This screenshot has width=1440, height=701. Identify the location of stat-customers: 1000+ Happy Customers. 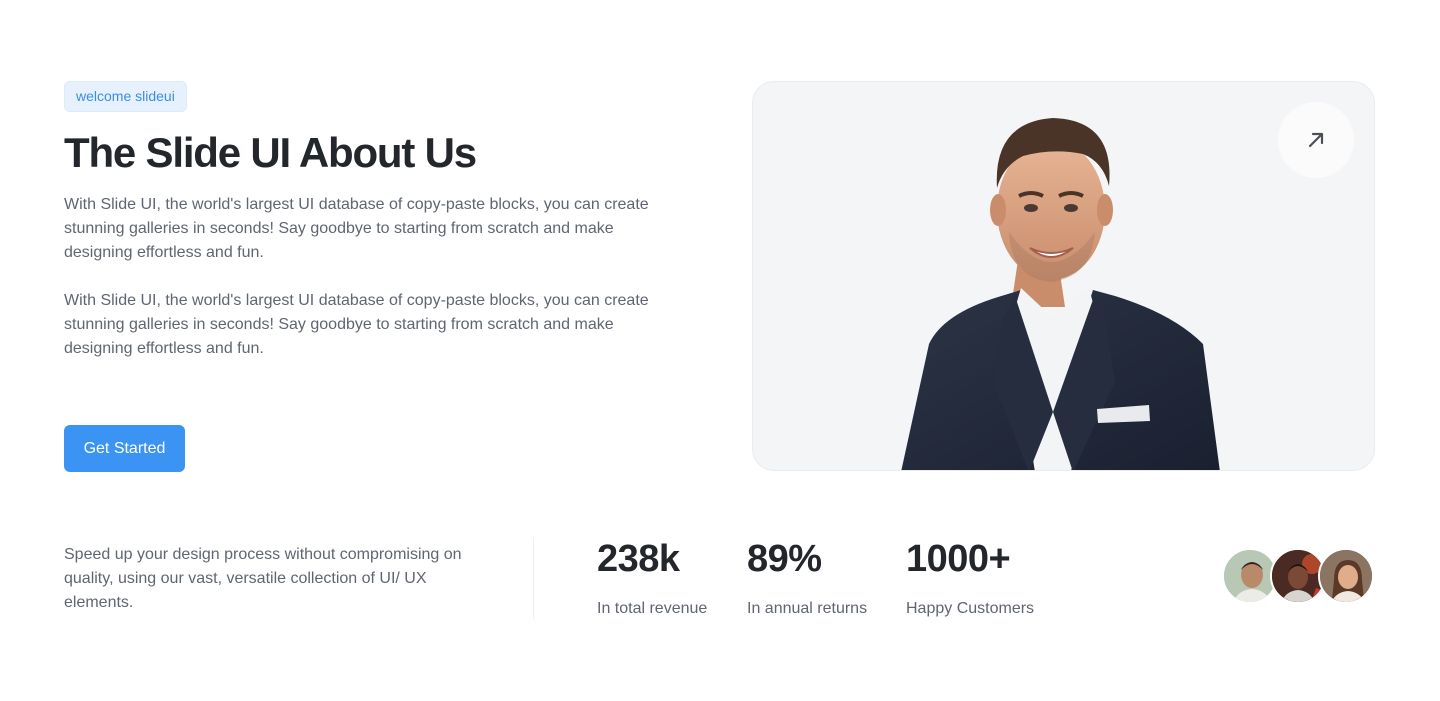
(970, 578).